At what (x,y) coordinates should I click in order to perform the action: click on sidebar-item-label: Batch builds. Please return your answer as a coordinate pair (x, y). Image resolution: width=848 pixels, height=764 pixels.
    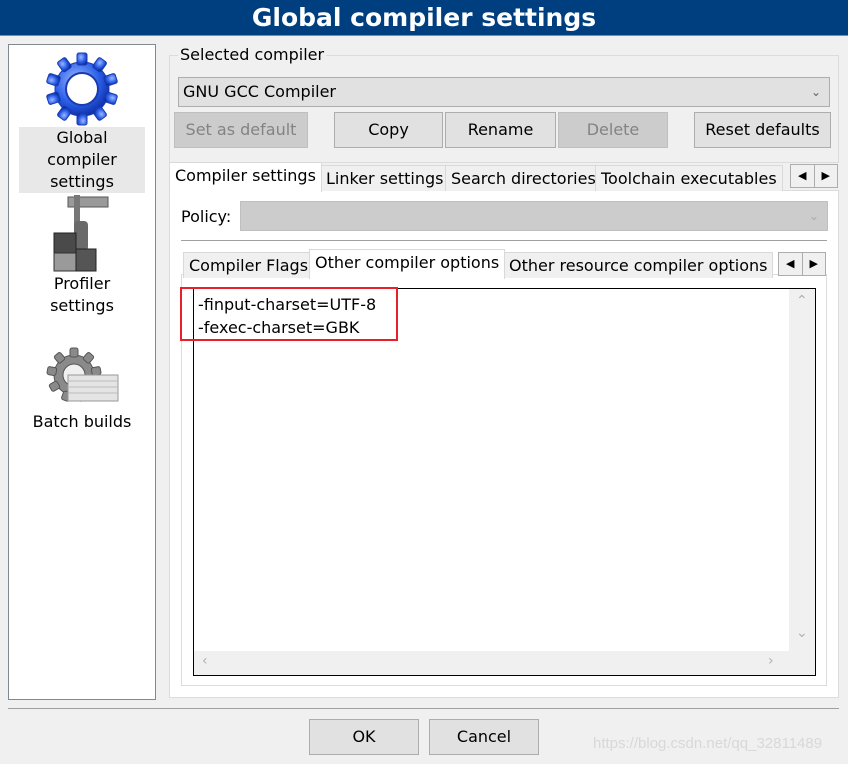
    Looking at the image, I should click on (82, 421).